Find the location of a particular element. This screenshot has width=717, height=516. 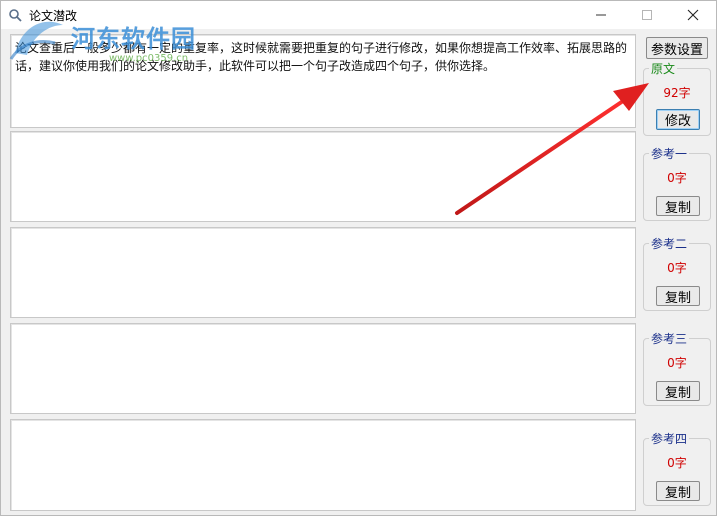

reference-one-group: 参考一 0字 复制 is located at coordinates (677, 183).